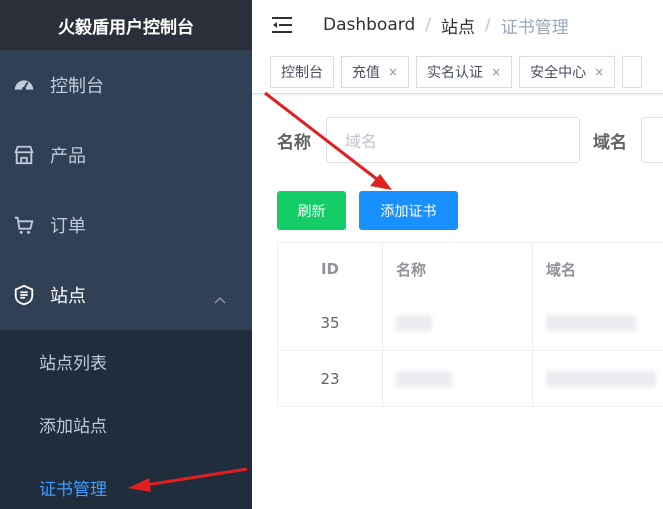  I want to click on cell-id: 35, so click(330, 322).